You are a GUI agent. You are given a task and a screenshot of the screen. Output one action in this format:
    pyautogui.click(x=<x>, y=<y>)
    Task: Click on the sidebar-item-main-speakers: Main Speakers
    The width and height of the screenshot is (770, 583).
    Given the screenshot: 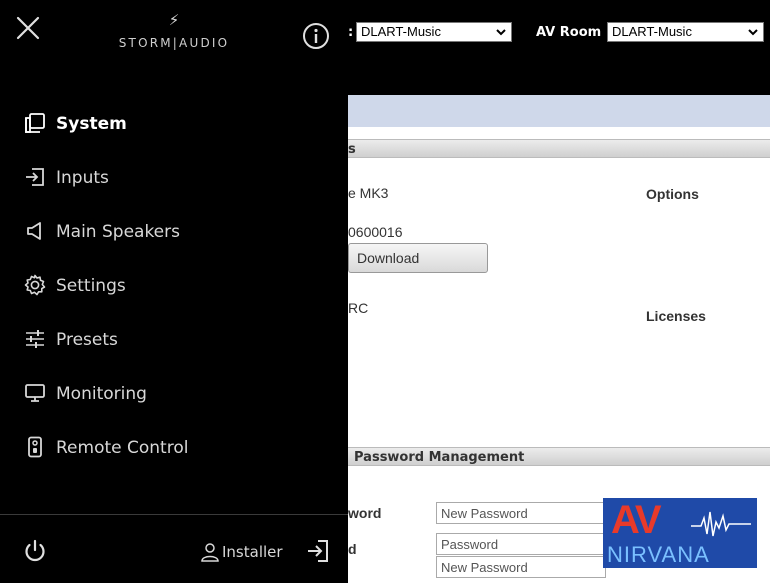 What is the action you would take?
    pyautogui.click(x=174, y=232)
    